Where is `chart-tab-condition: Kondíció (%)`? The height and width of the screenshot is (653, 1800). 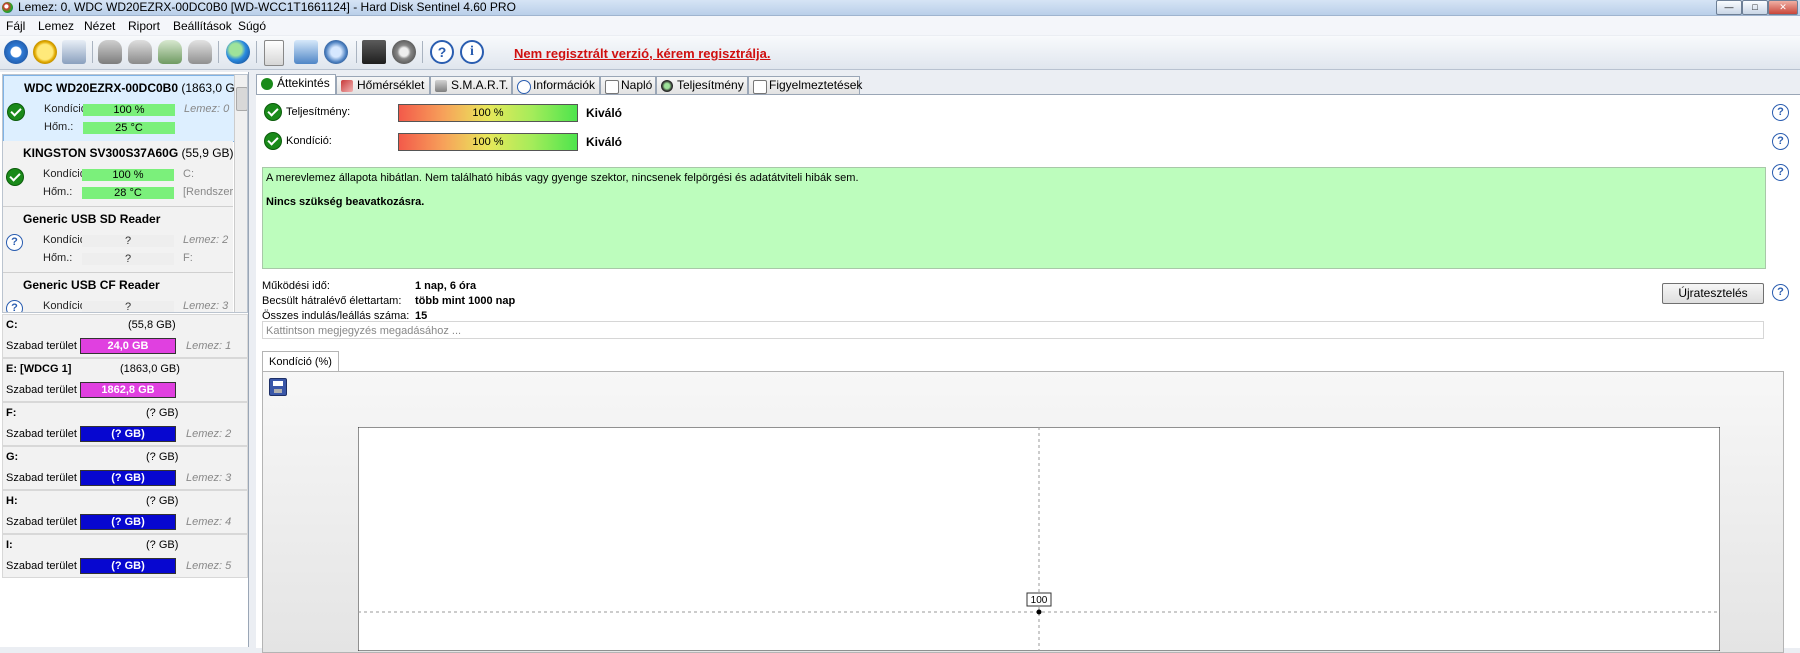 chart-tab-condition: Kondíció (%) is located at coordinates (300, 361).